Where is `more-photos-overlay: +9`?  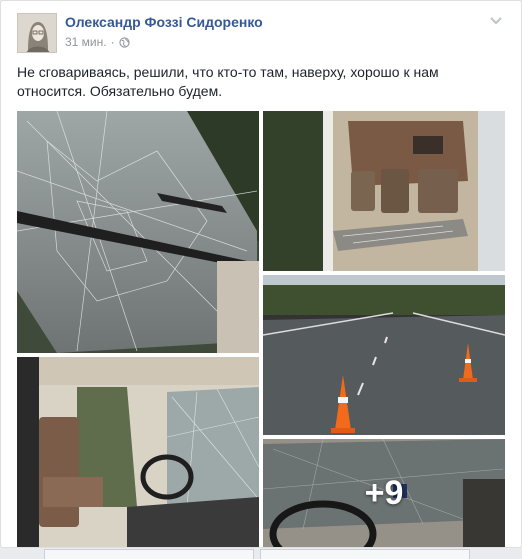 more-photos-overlay: +9 is located at coordinates (384, 493).